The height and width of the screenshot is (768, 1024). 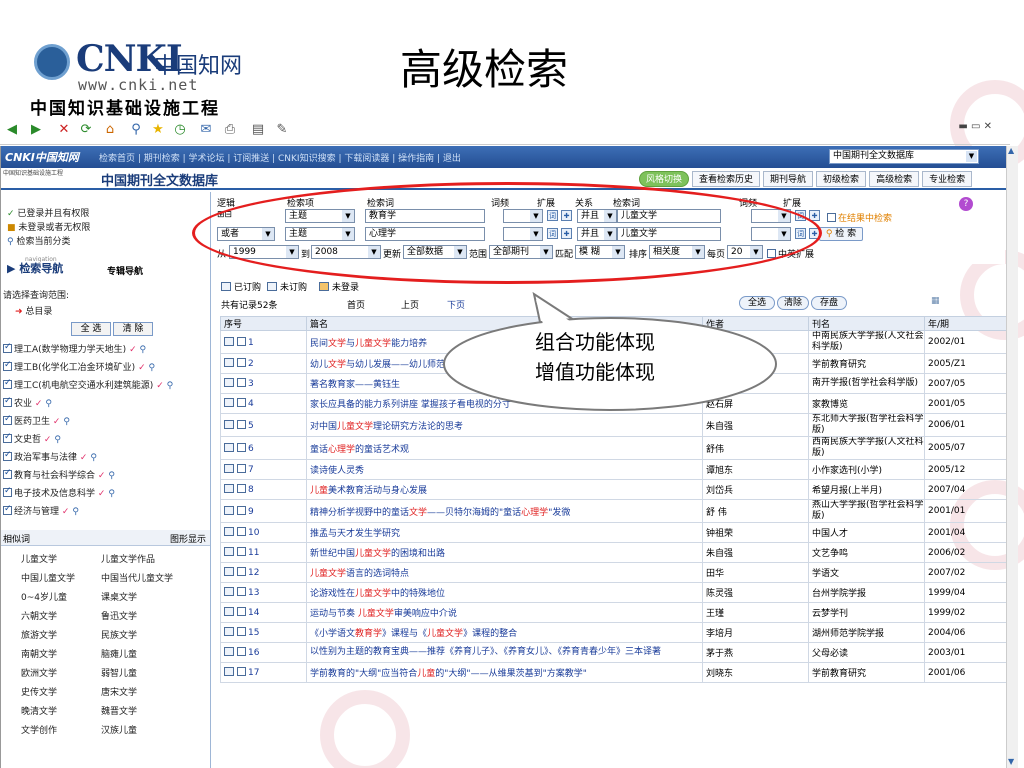 I want to click on favorites-icon: ★, so click(x=158, y=130).